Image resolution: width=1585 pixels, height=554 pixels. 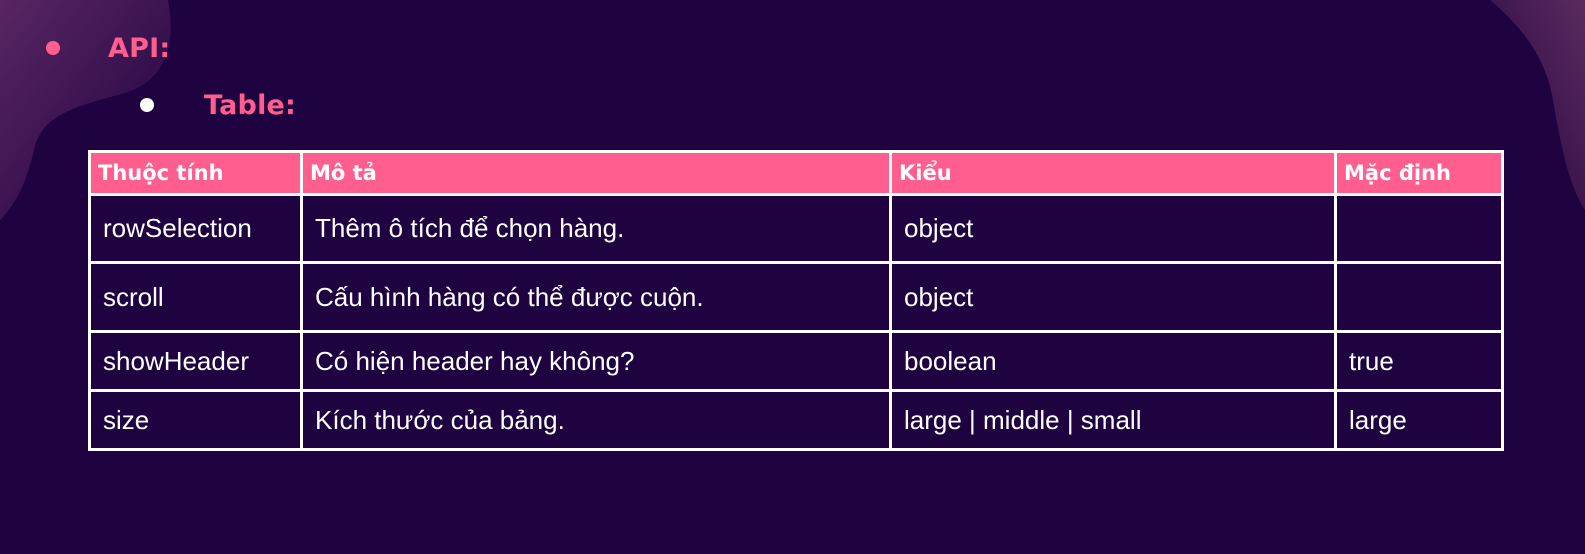 I want to click on bullet-table: Table:, so click(x=218, y=105).